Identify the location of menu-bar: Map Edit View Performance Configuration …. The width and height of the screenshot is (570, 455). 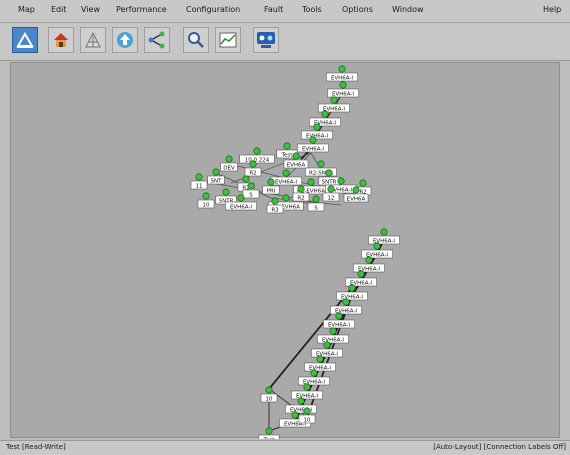
(285, 11).